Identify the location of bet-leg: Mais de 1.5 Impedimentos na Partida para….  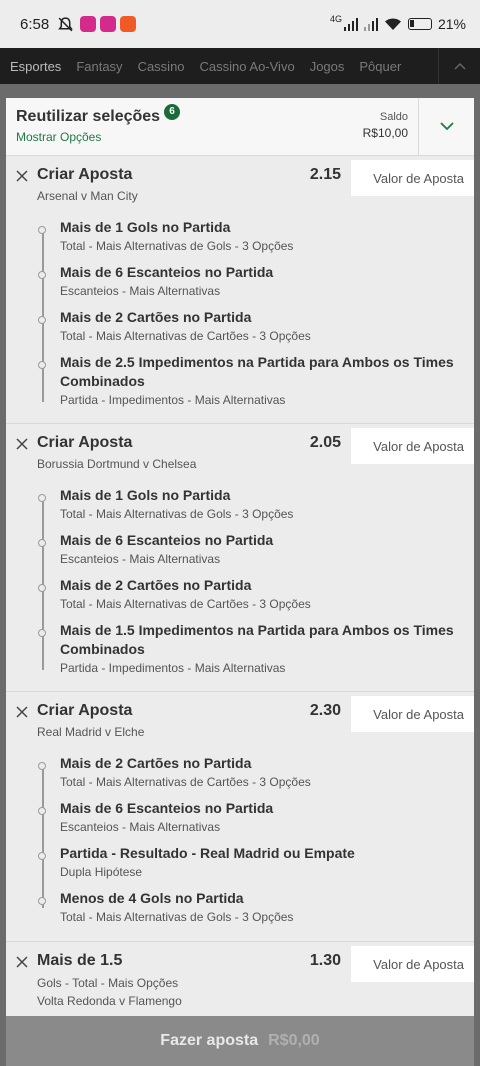
(256, 648).